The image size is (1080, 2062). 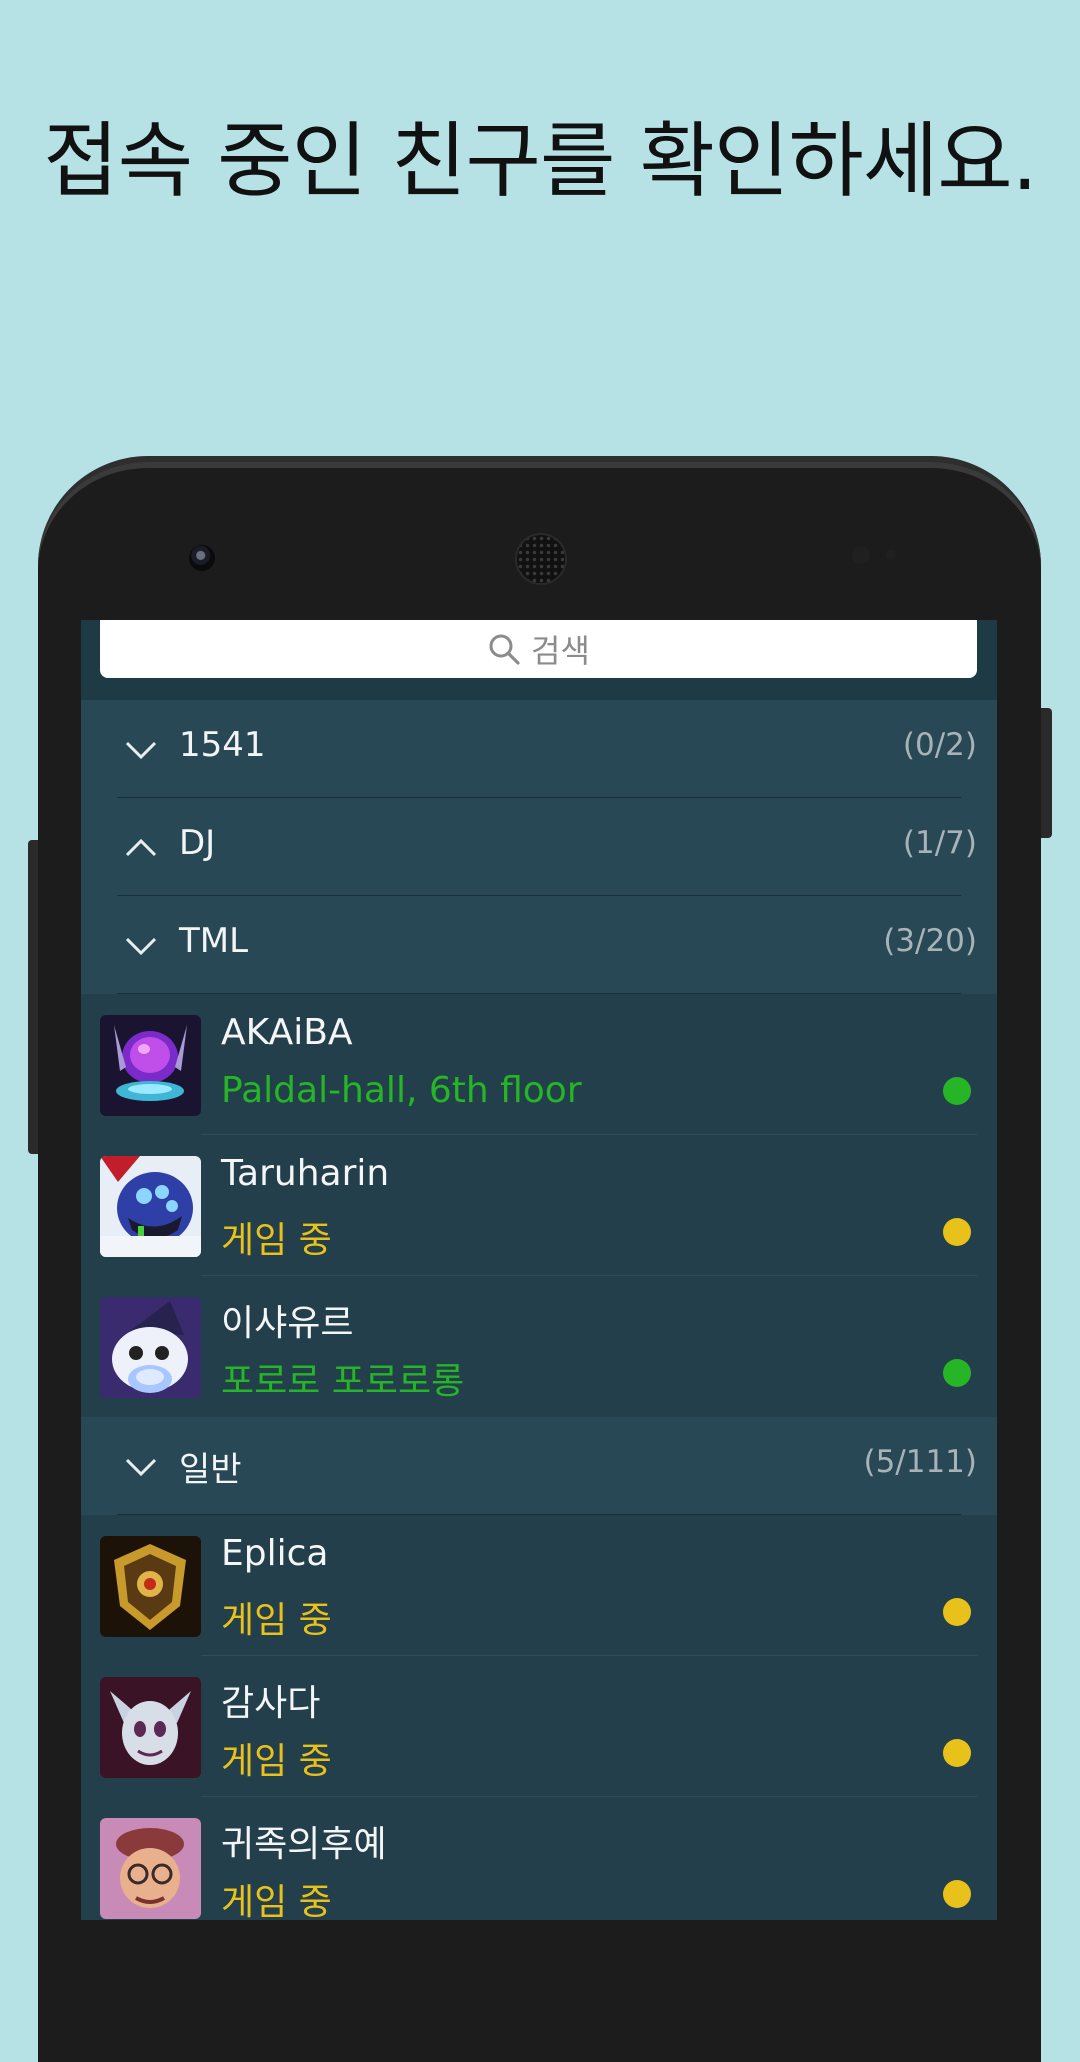 What do you see at coordinates (202, 558) in the screenshot?
I see `front-camera-icon` at bounding box center [202, 558].